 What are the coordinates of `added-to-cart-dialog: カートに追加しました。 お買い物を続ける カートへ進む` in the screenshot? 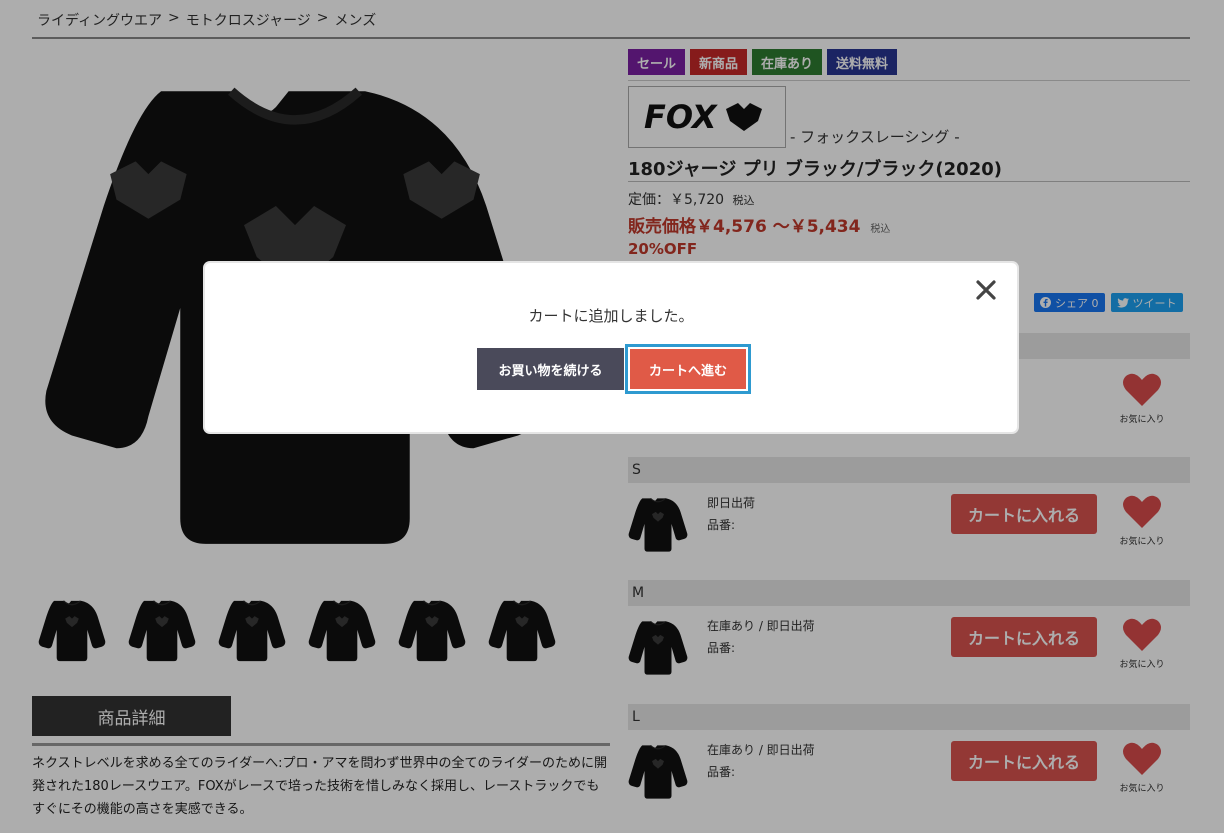 It's located at (611, 347).